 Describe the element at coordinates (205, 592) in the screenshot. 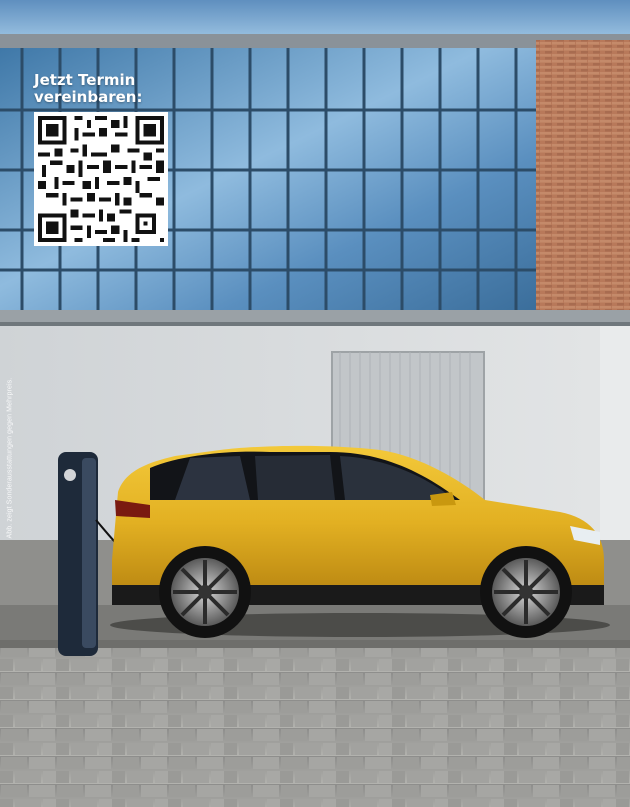

I see `rear-wheel` at that location.